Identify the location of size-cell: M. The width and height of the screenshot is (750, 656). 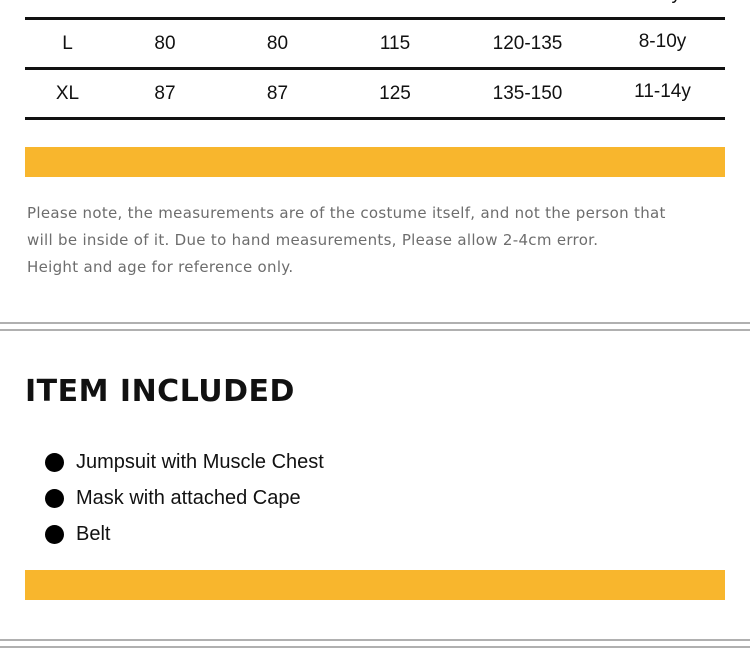
(67, 2).